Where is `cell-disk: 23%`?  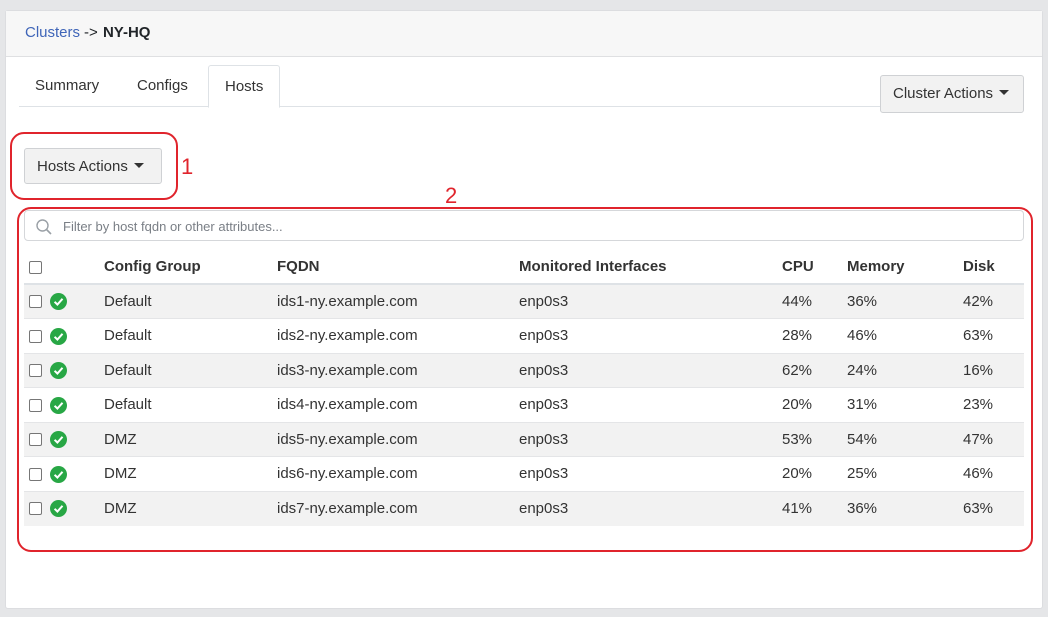 cell-disk: 23% is located at coordinates (993, 404).